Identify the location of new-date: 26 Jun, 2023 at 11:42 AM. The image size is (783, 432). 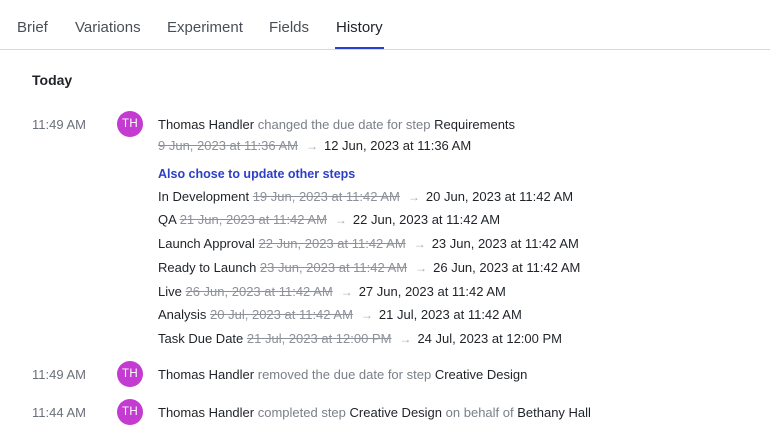
(507, 267).